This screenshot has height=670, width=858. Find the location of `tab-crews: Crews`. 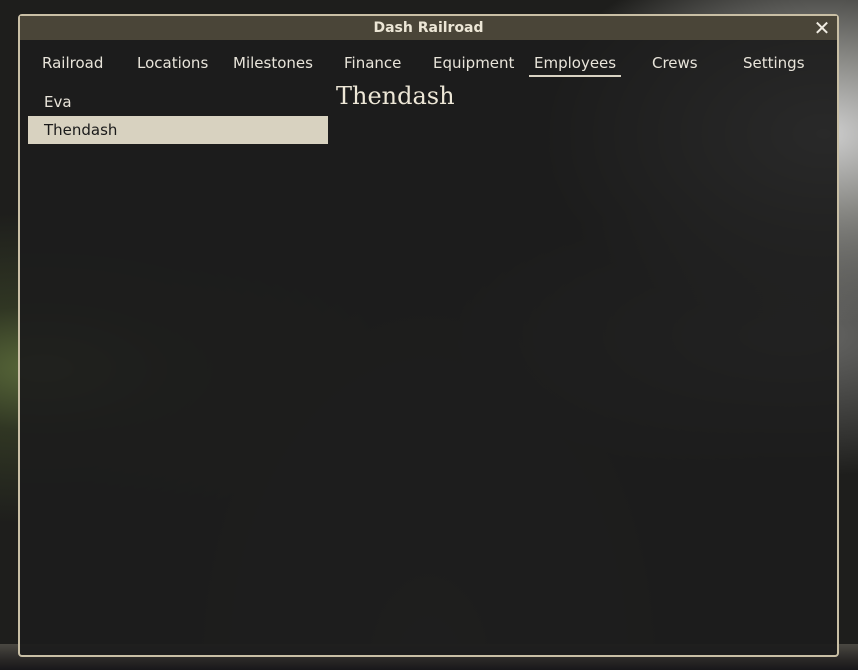

tab-crews: Crews is located at coordinates (675, 63).